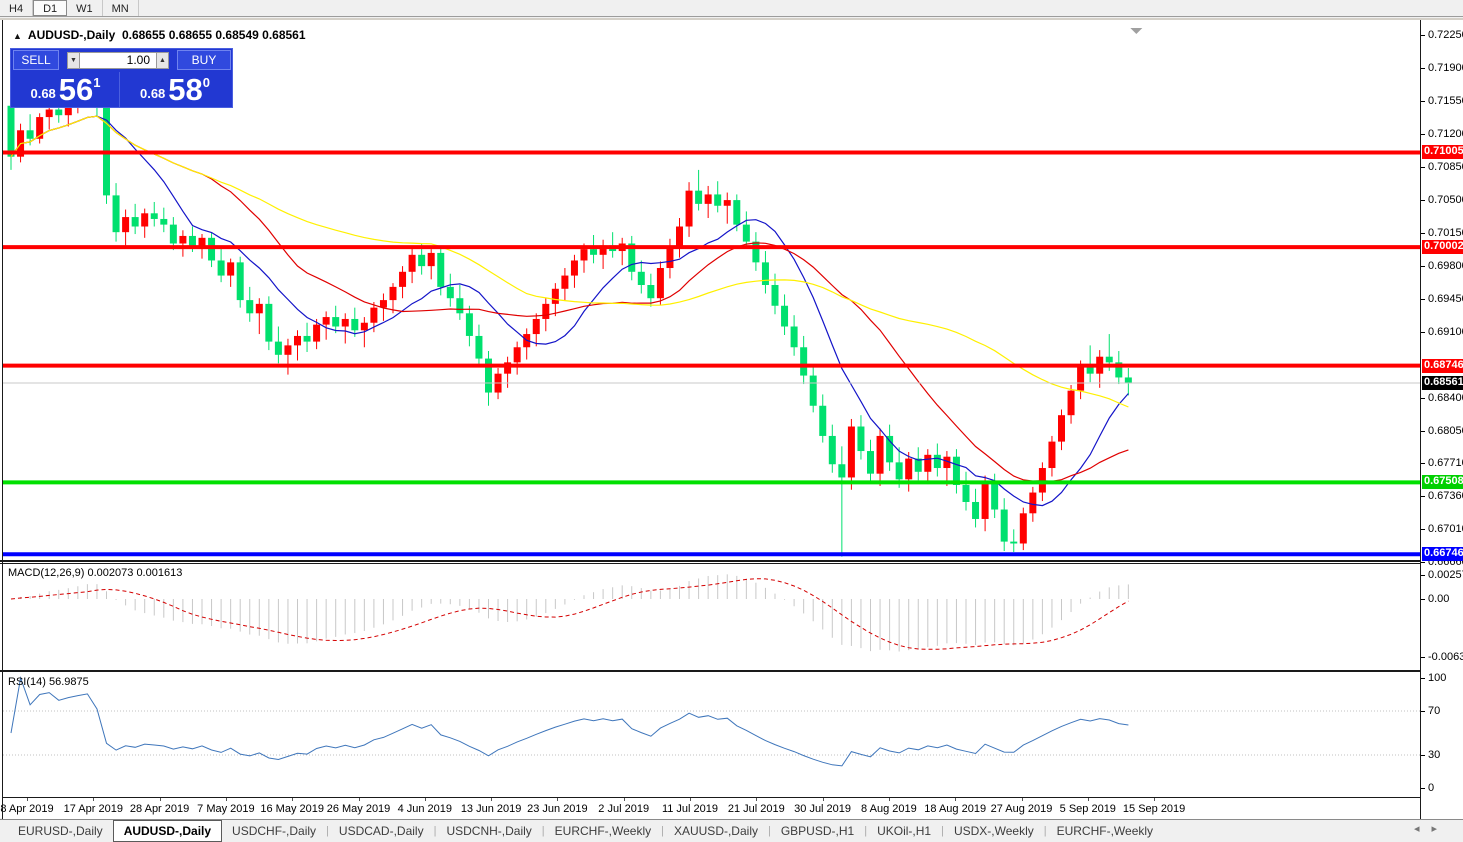 This screenshot has width=1463, height=842. What do you see at coordinates (292, 809) in the screenshot?
I see `date-label: 16 May 2019` at bounding box center [292, 809].